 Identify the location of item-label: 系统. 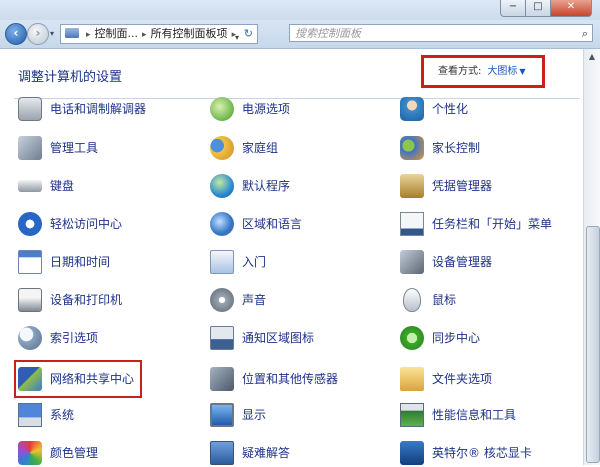
(62, 415).